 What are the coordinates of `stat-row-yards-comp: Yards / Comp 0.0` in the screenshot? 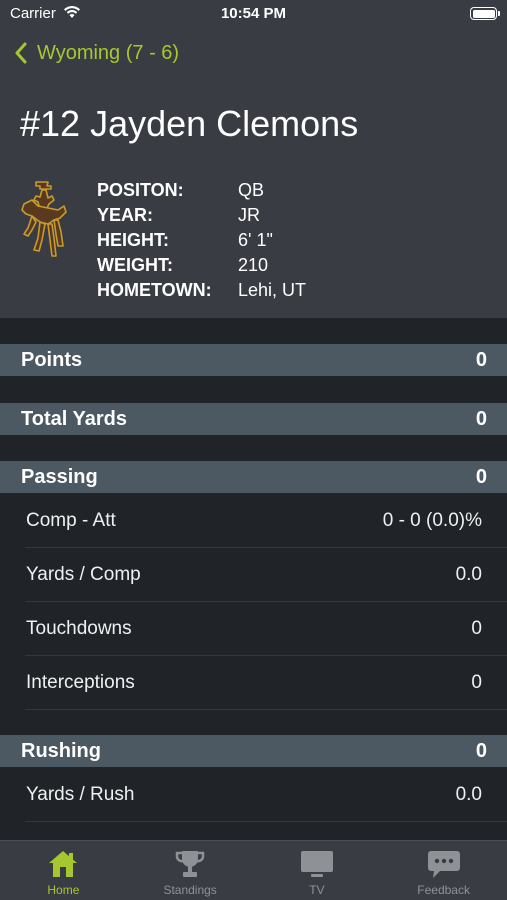 It's located at (253, 575).